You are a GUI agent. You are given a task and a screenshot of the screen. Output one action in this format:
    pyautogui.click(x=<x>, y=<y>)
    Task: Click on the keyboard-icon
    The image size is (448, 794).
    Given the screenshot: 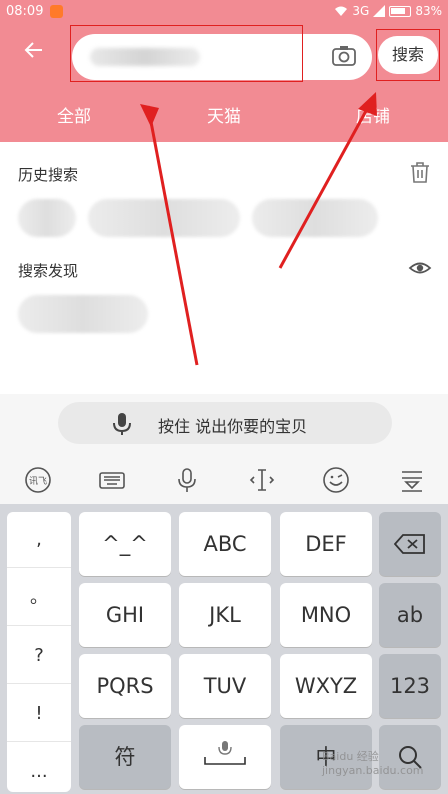 What is the action you would take?
    pyautogui.click(x=112, y=480)
    